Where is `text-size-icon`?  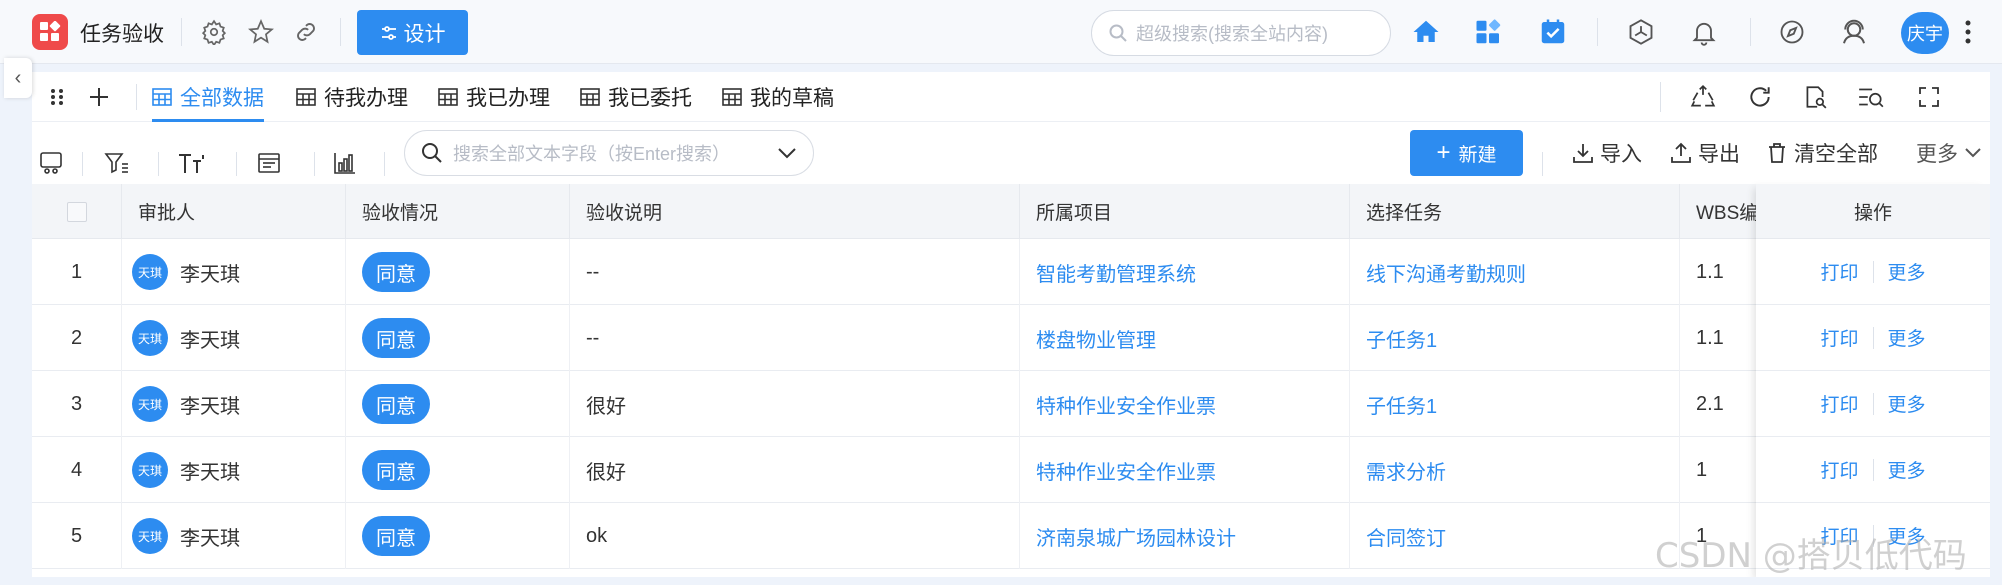 text-size-icon is located at coordinates (191, 163).